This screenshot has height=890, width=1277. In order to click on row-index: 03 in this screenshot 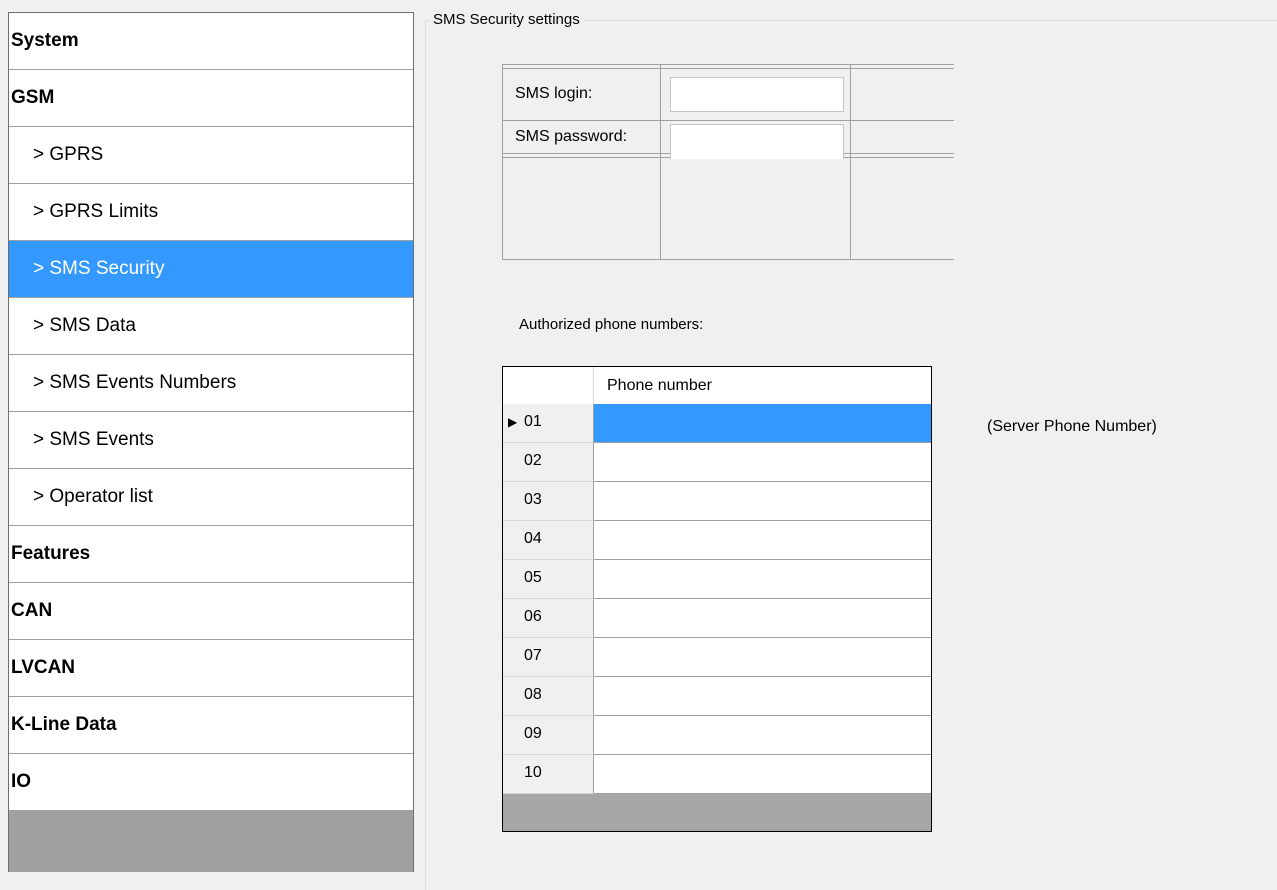, I will do `click(533, 499)`.